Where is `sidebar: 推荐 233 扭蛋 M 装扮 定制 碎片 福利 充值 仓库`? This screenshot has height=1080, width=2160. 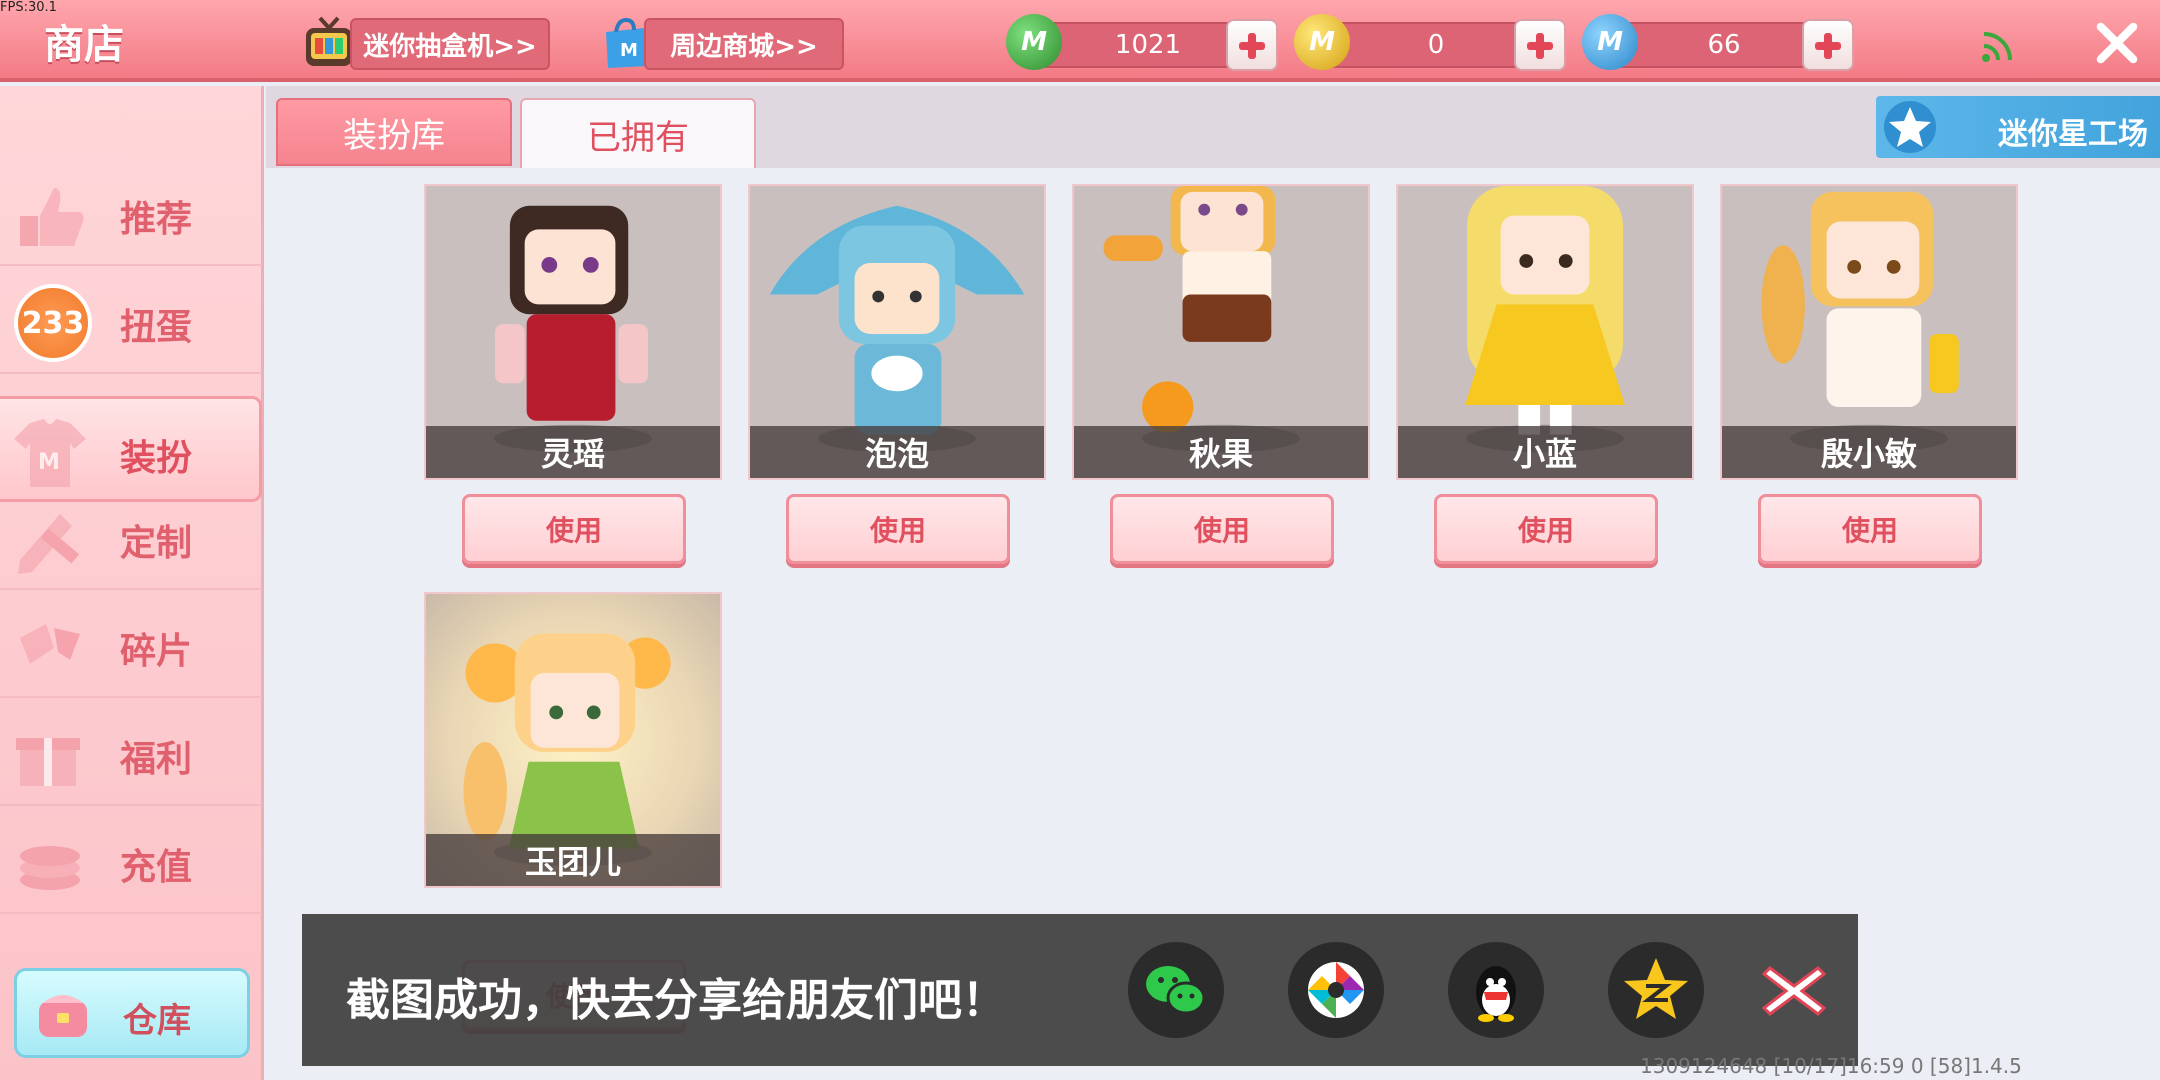
sidebar: 推荐 233 扭蛋 M 装扮 定制 碎片 福利 充值 仓库 is located at coordinates (132, 583).